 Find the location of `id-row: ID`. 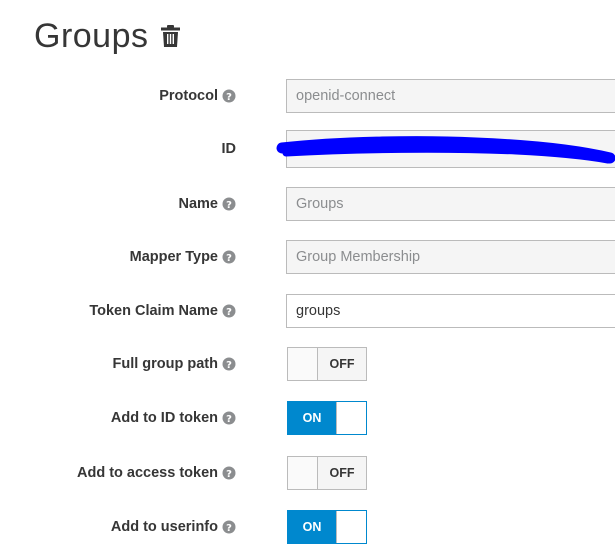

id-row: ID is located at coordinates (307, 149).